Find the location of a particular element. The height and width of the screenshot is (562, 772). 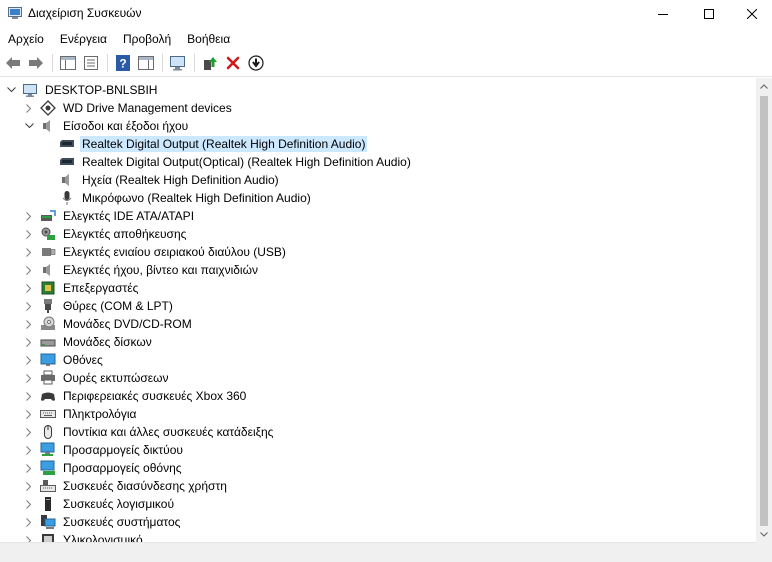

toolbar-separator is located at coordinates (107, 63).